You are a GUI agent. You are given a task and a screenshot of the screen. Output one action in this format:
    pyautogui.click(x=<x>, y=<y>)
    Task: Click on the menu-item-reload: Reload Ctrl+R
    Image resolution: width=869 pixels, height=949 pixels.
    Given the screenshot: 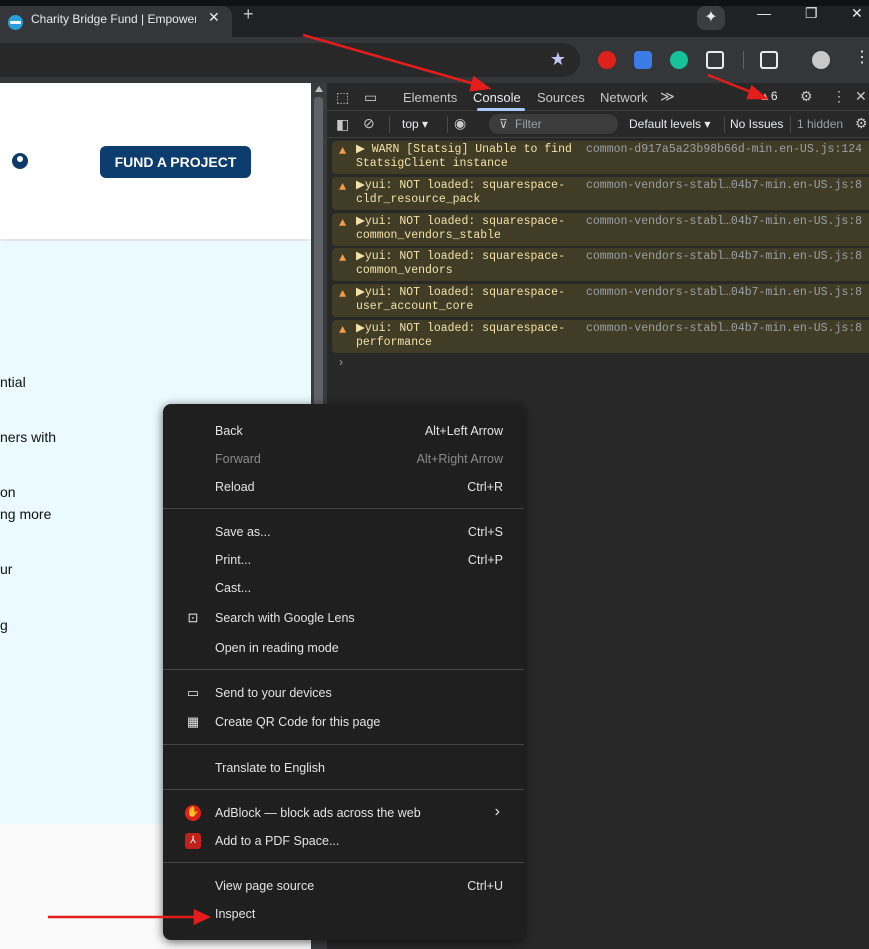 What is the action you would take?
    pyautogui.click(x=343, y=487)
    